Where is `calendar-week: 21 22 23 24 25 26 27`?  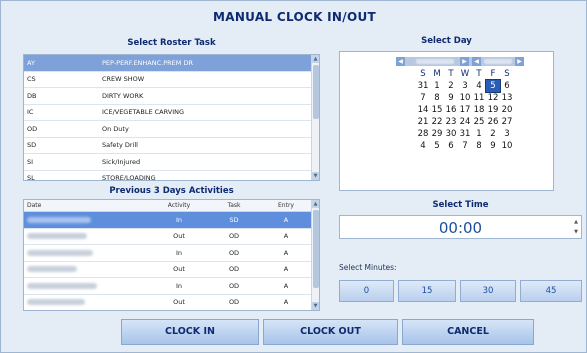
calendar-week: 21 22 23 24 25 26 27 is located at coordinates (465, 122).